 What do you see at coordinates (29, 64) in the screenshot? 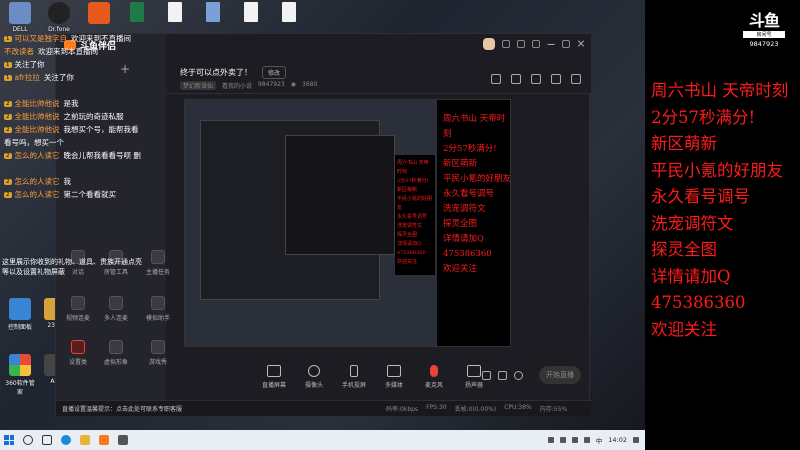
I see `chat-text: 关注了你` at bounding box center [29, 64].